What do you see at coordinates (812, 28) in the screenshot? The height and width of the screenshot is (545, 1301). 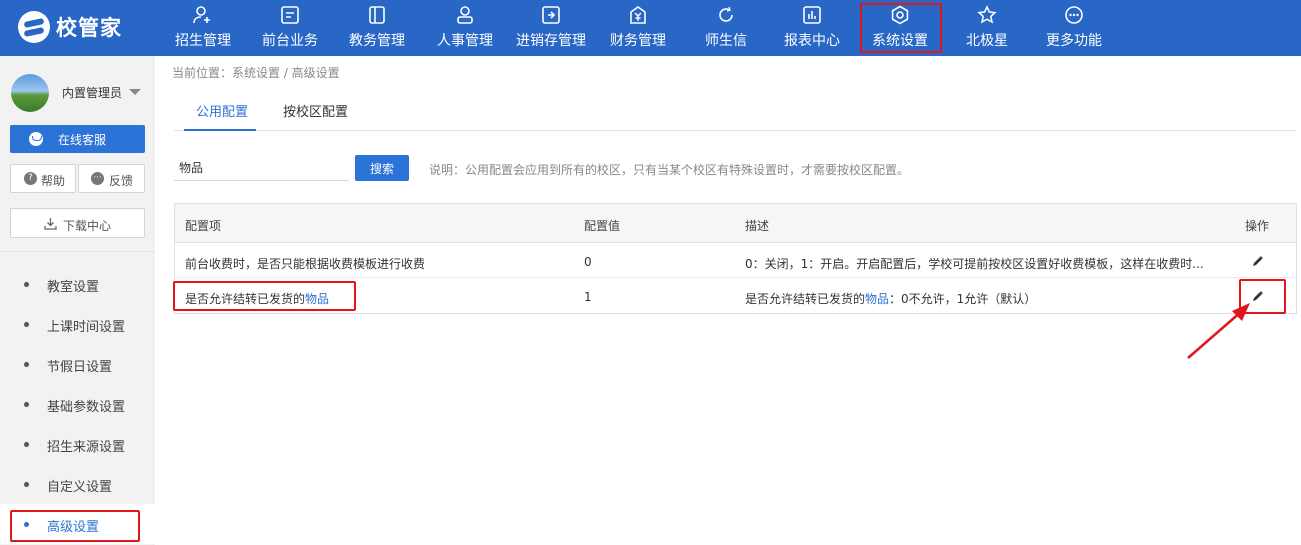 I see `nav-item-baobiao: 报表中心` at bounding box center [812, 28].